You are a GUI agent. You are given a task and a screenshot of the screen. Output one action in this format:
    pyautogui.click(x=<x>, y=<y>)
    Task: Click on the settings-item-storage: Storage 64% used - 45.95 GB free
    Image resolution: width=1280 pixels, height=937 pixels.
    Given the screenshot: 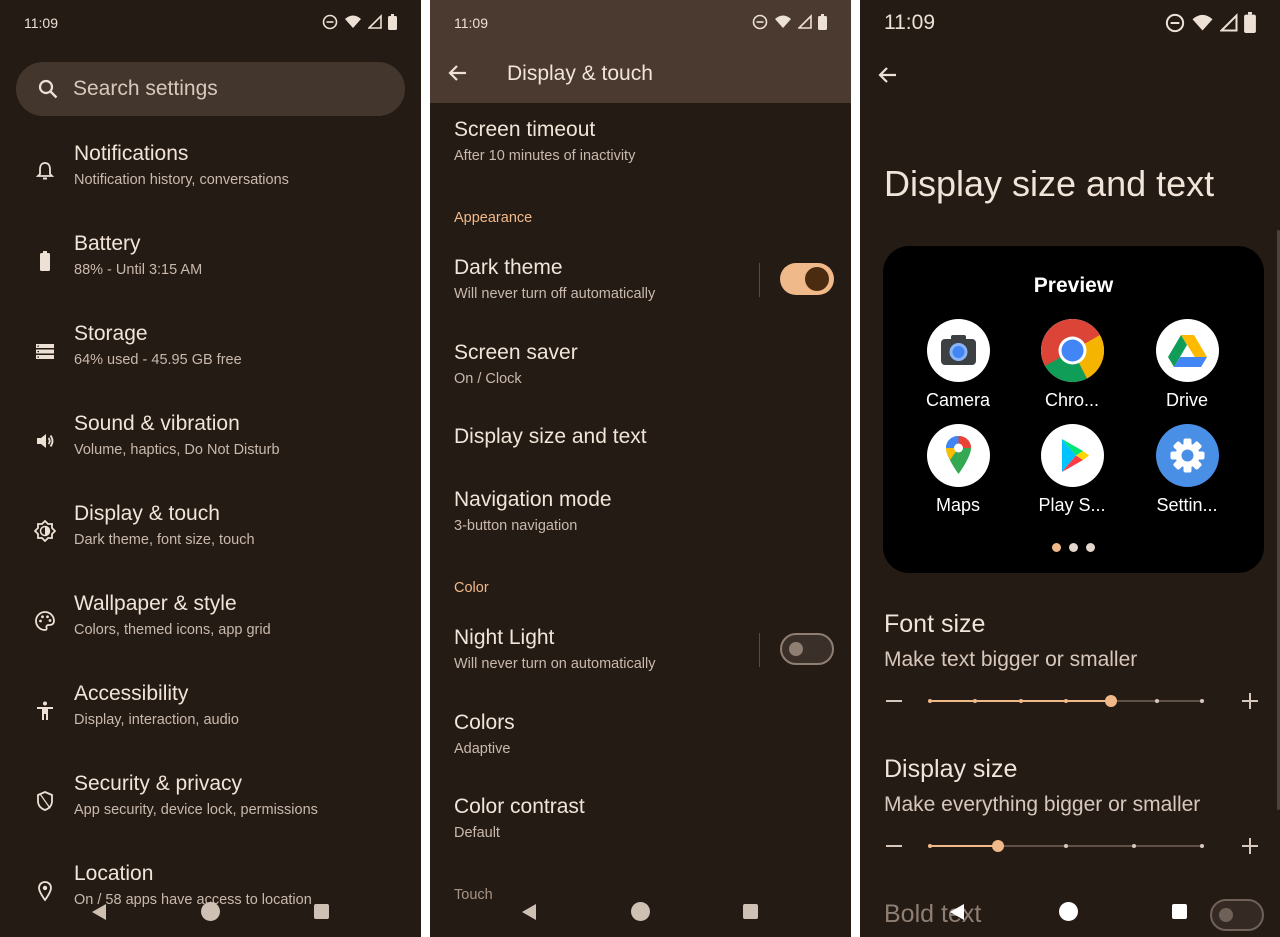 What is the action you would take?
    pyautogui.click(x=210, y=351)
    